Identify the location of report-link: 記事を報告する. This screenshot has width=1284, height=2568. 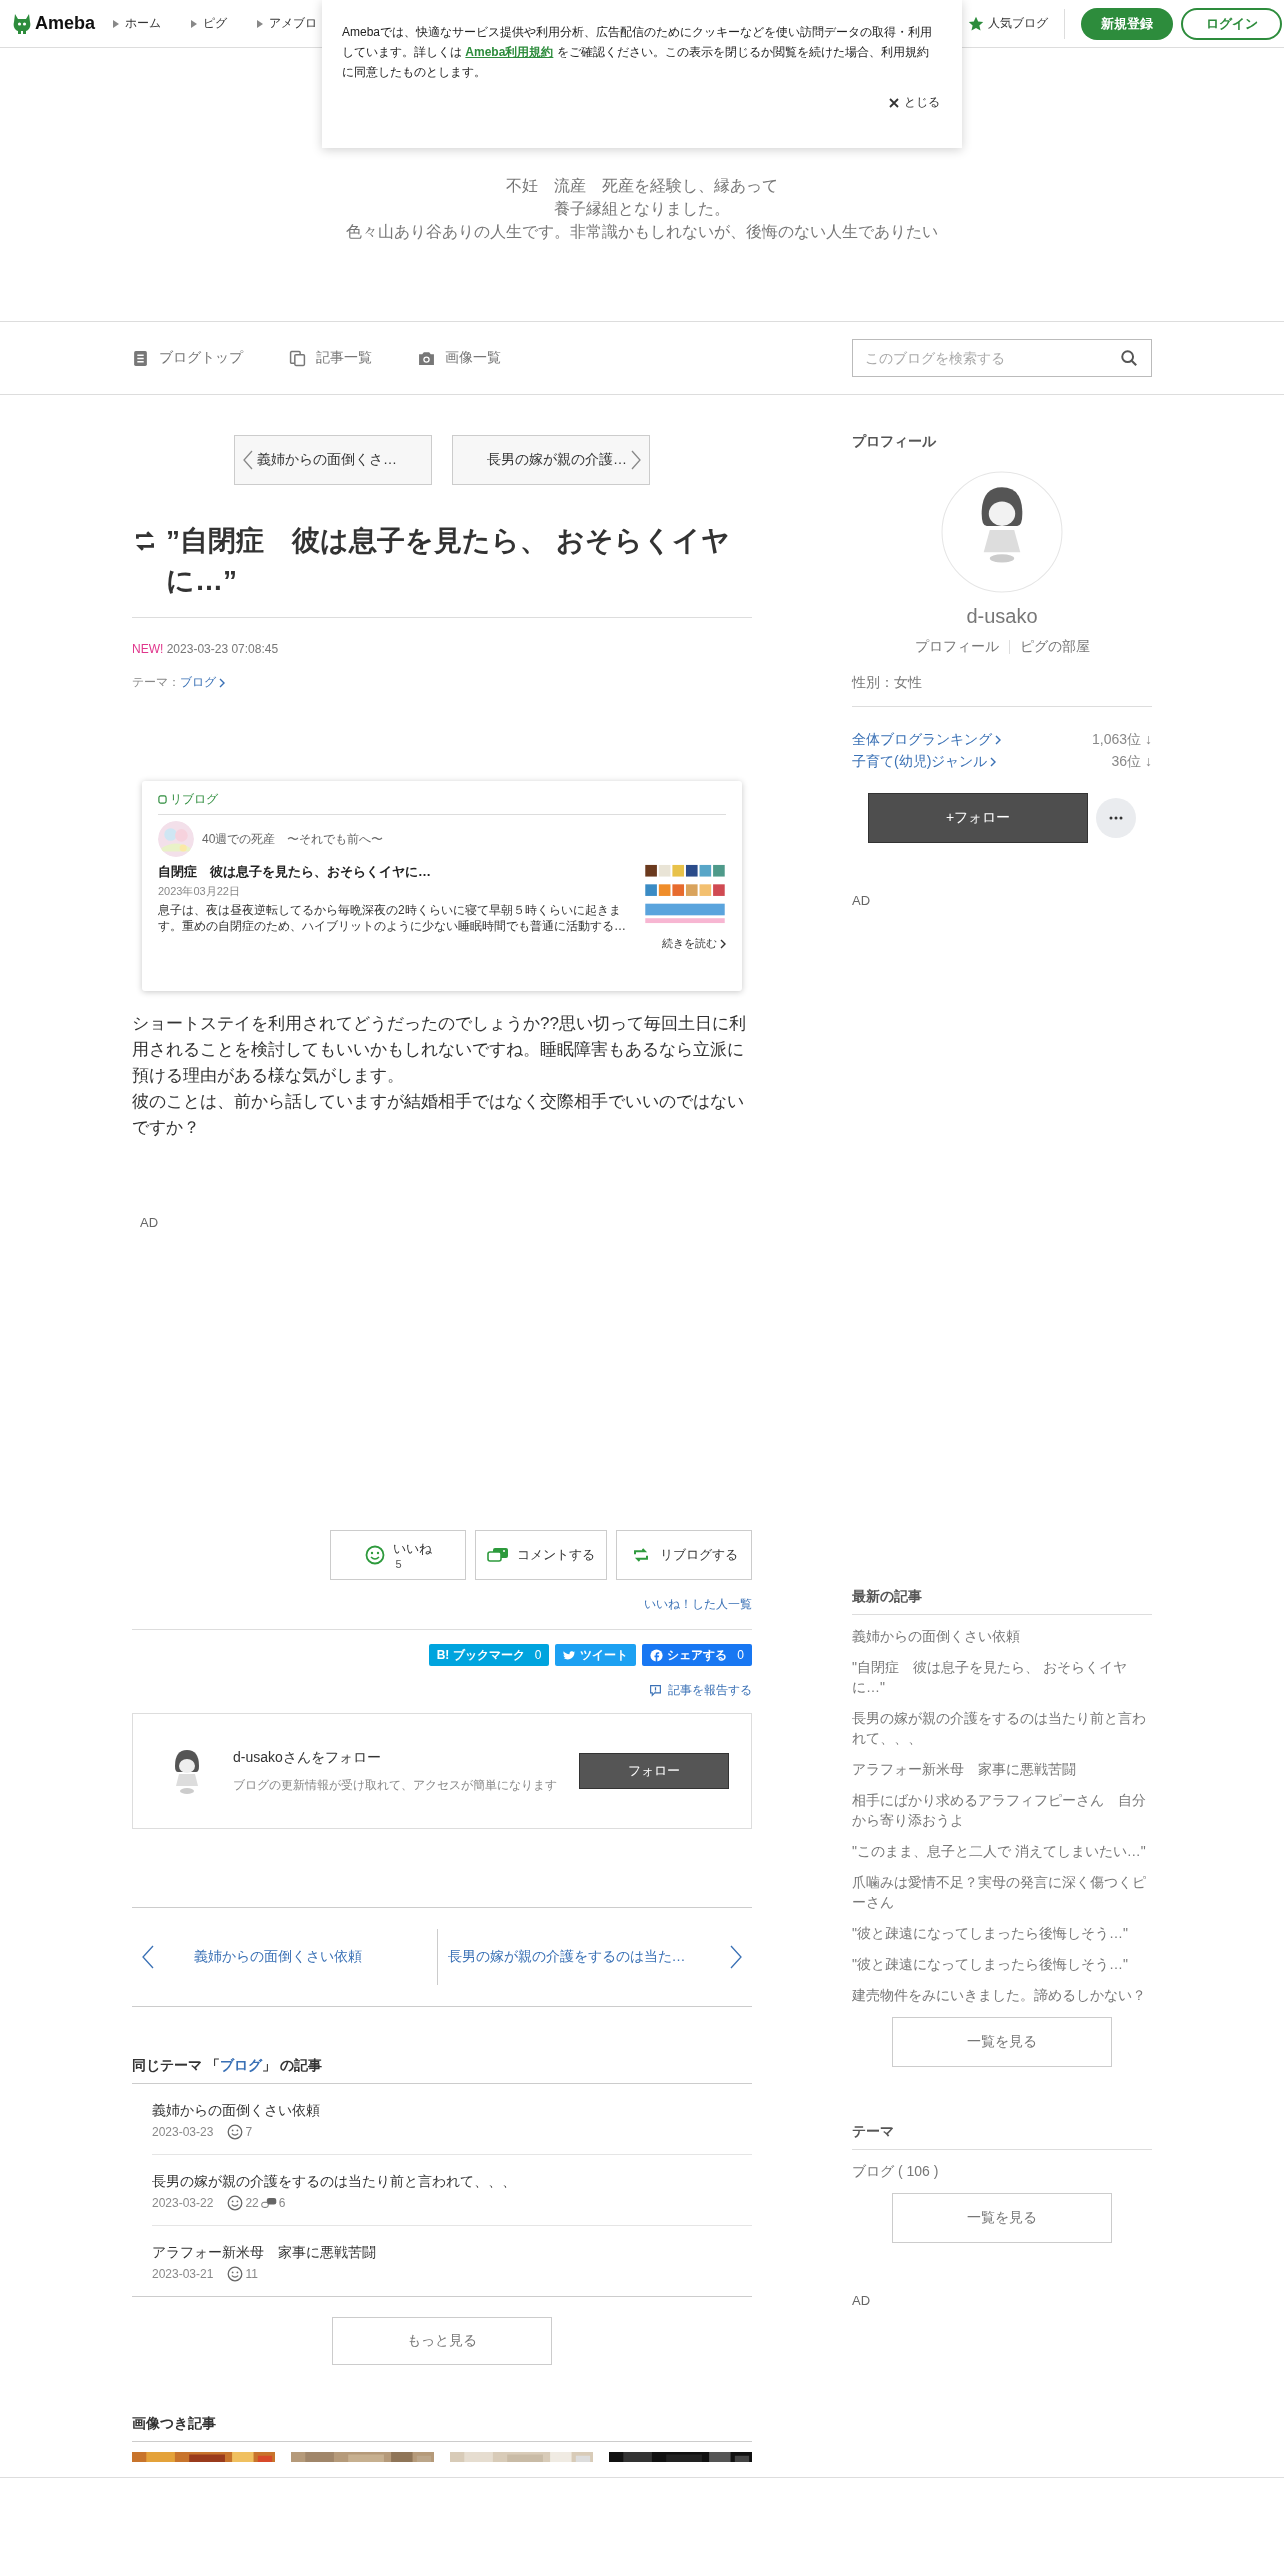
(700, 1690).